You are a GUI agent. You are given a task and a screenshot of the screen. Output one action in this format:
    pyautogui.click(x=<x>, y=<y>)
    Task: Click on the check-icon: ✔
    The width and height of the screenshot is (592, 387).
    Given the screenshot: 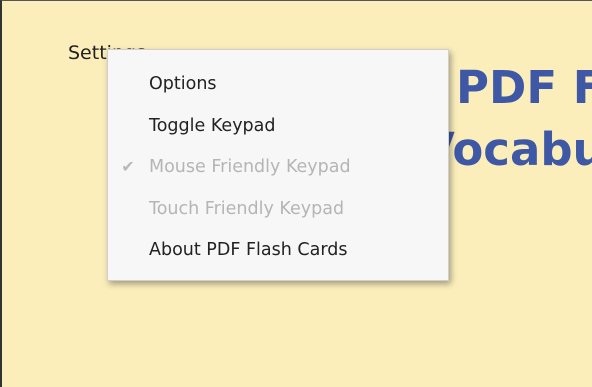 What is the action you would take?
    pyautogui.click(x=128, y=166)
    